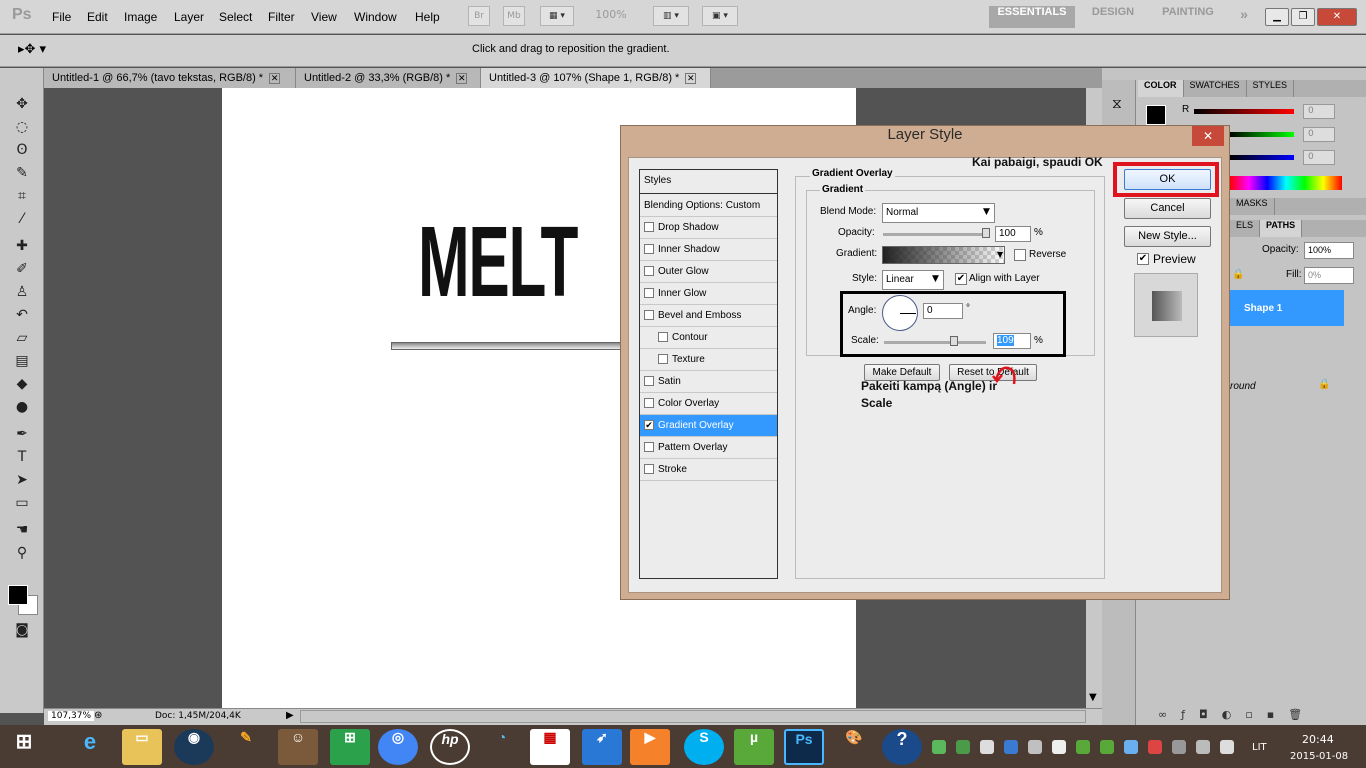 This screenshot has height=768, width=1366. What do you see at coordinates (1277, 17) in the screenshot?
I see `minimize-icon: ▁` at bounding box center [1277, 17].